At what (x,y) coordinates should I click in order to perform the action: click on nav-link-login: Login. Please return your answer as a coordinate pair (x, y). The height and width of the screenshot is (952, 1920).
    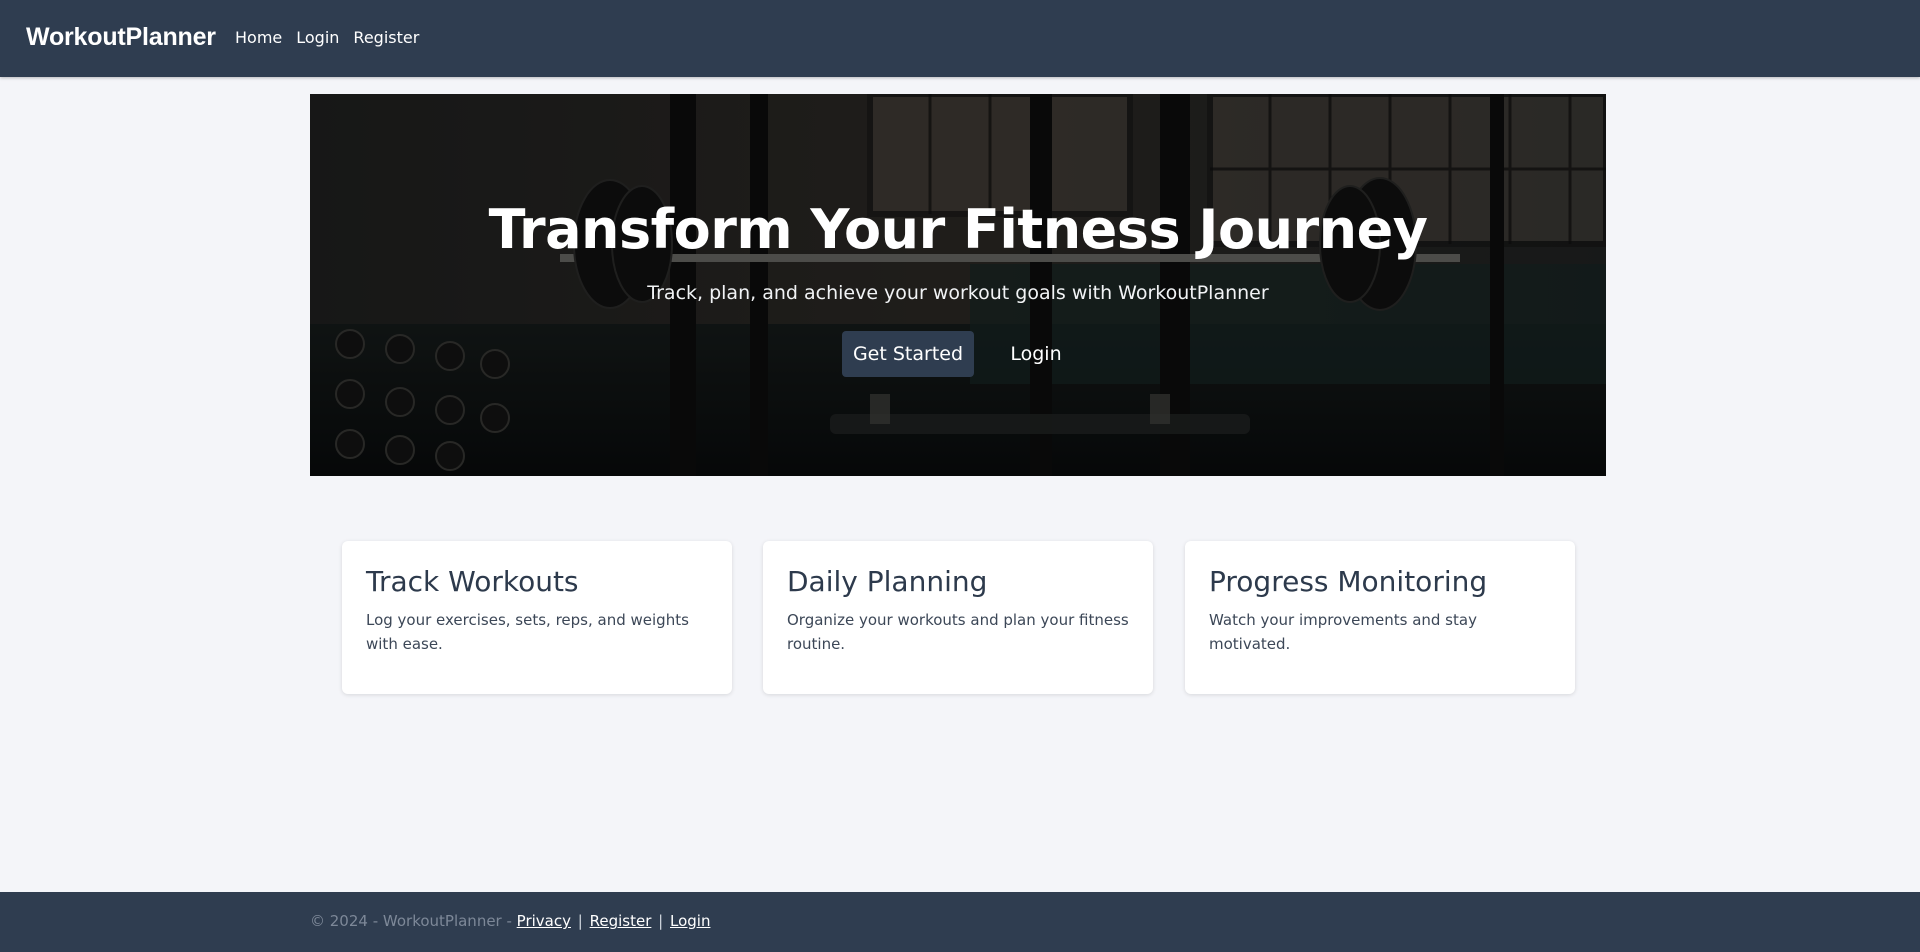
    Looking at the image, I should click on (317, 37).